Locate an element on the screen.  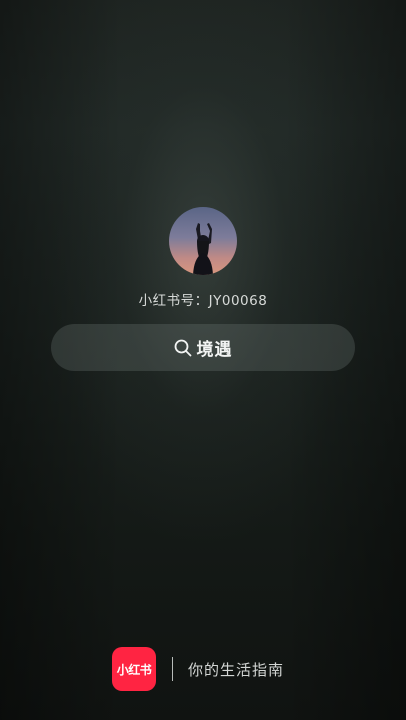
search-icon is located at coordinates (183, 348).